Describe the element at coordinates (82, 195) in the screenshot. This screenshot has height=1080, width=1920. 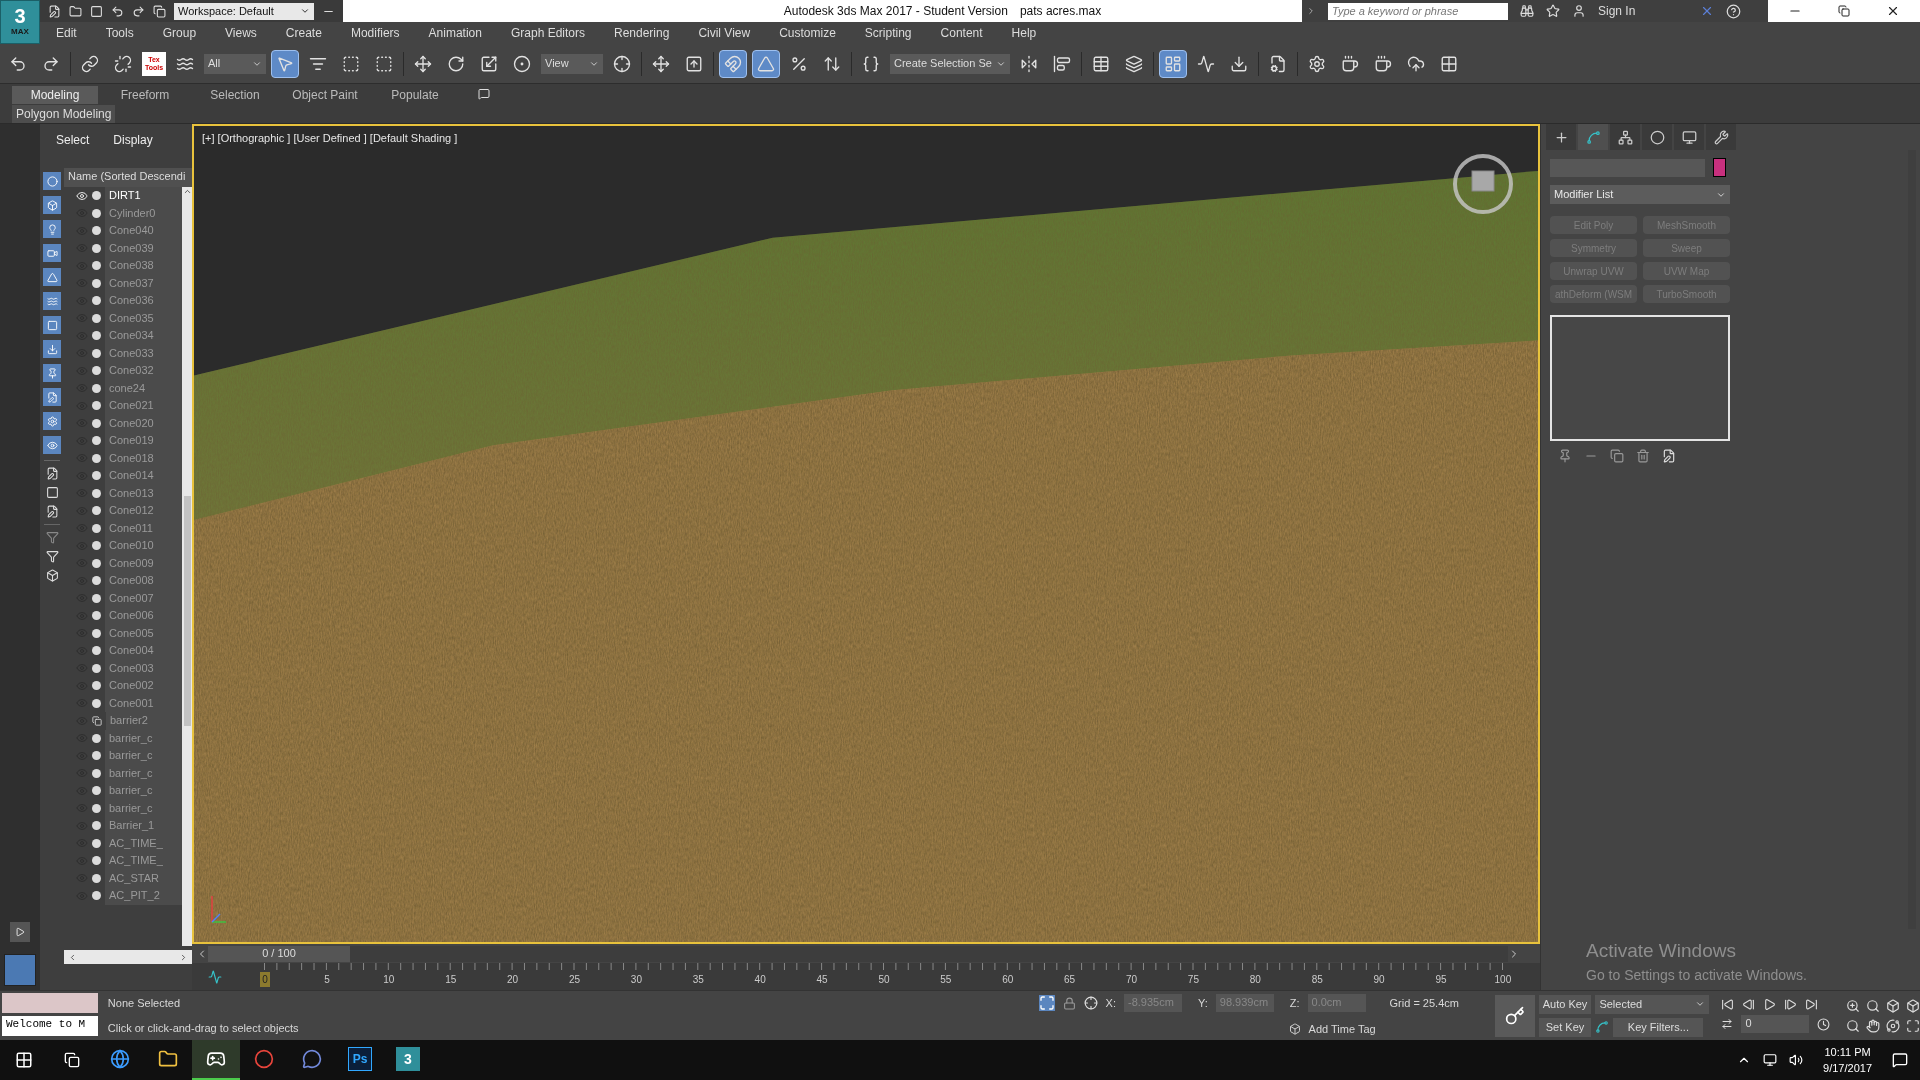
I see `visibility-eye-icon` at that location.